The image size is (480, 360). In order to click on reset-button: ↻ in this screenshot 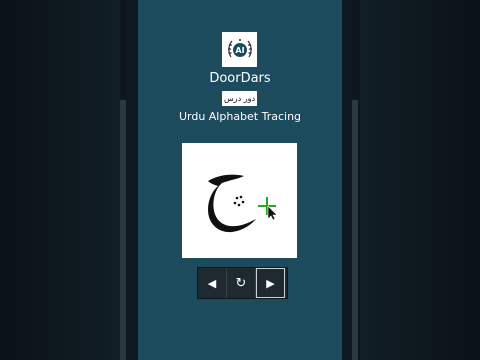, I will do `click(241, 283)`.